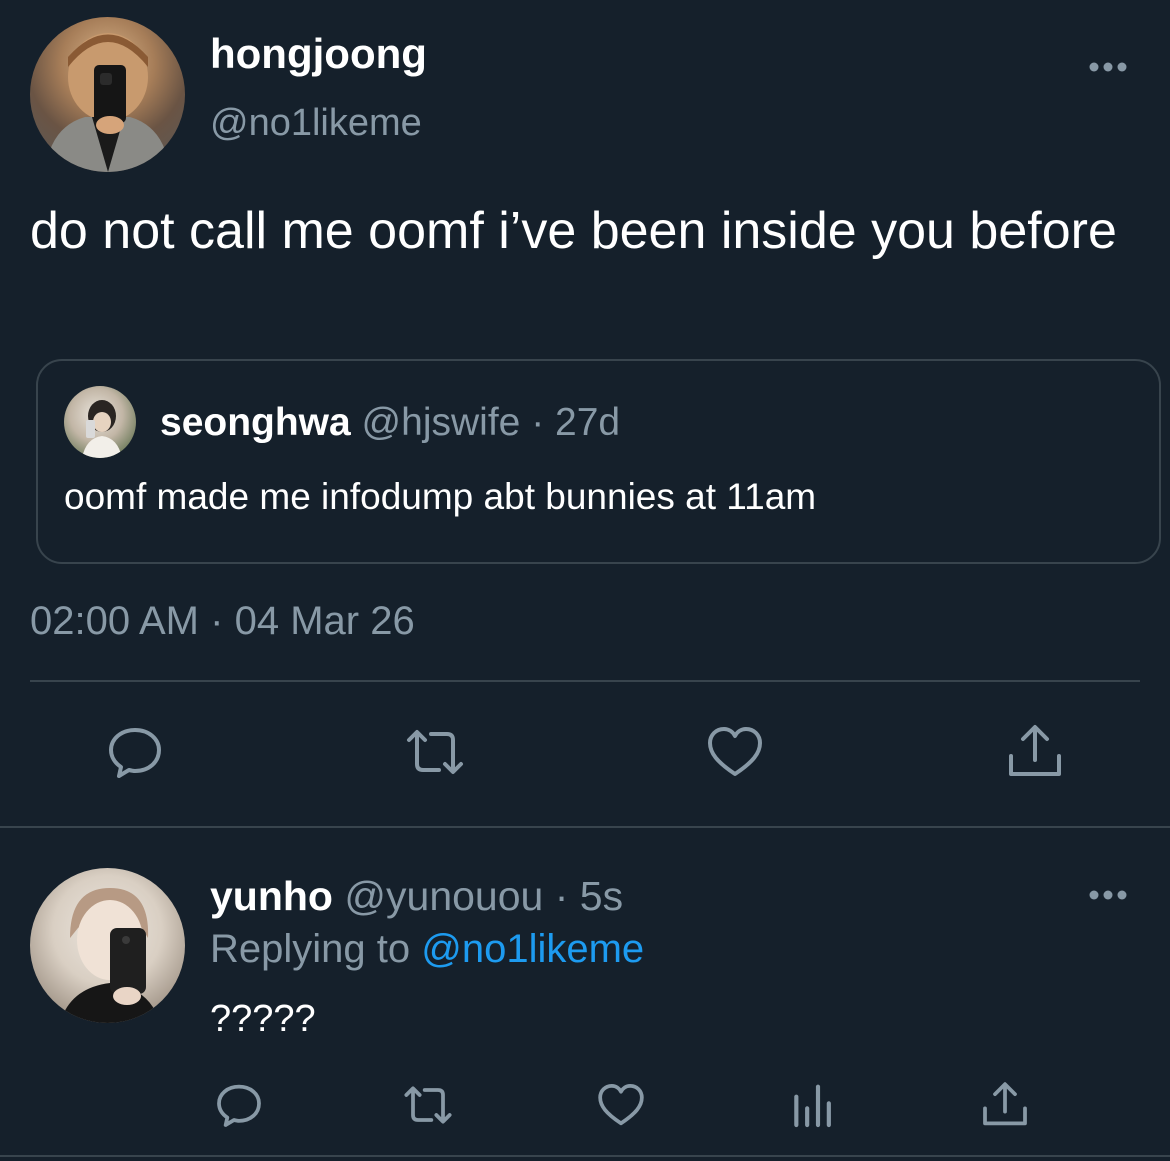  I want to click on display-name: yunho, so click(271, 896).